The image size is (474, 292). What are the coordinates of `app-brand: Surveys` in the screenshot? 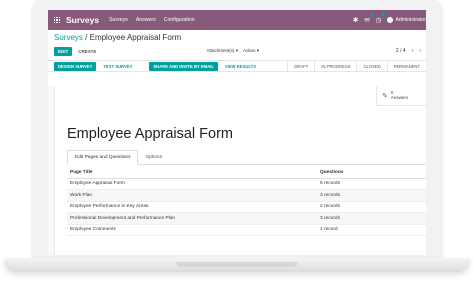 It's located at (82, 20).